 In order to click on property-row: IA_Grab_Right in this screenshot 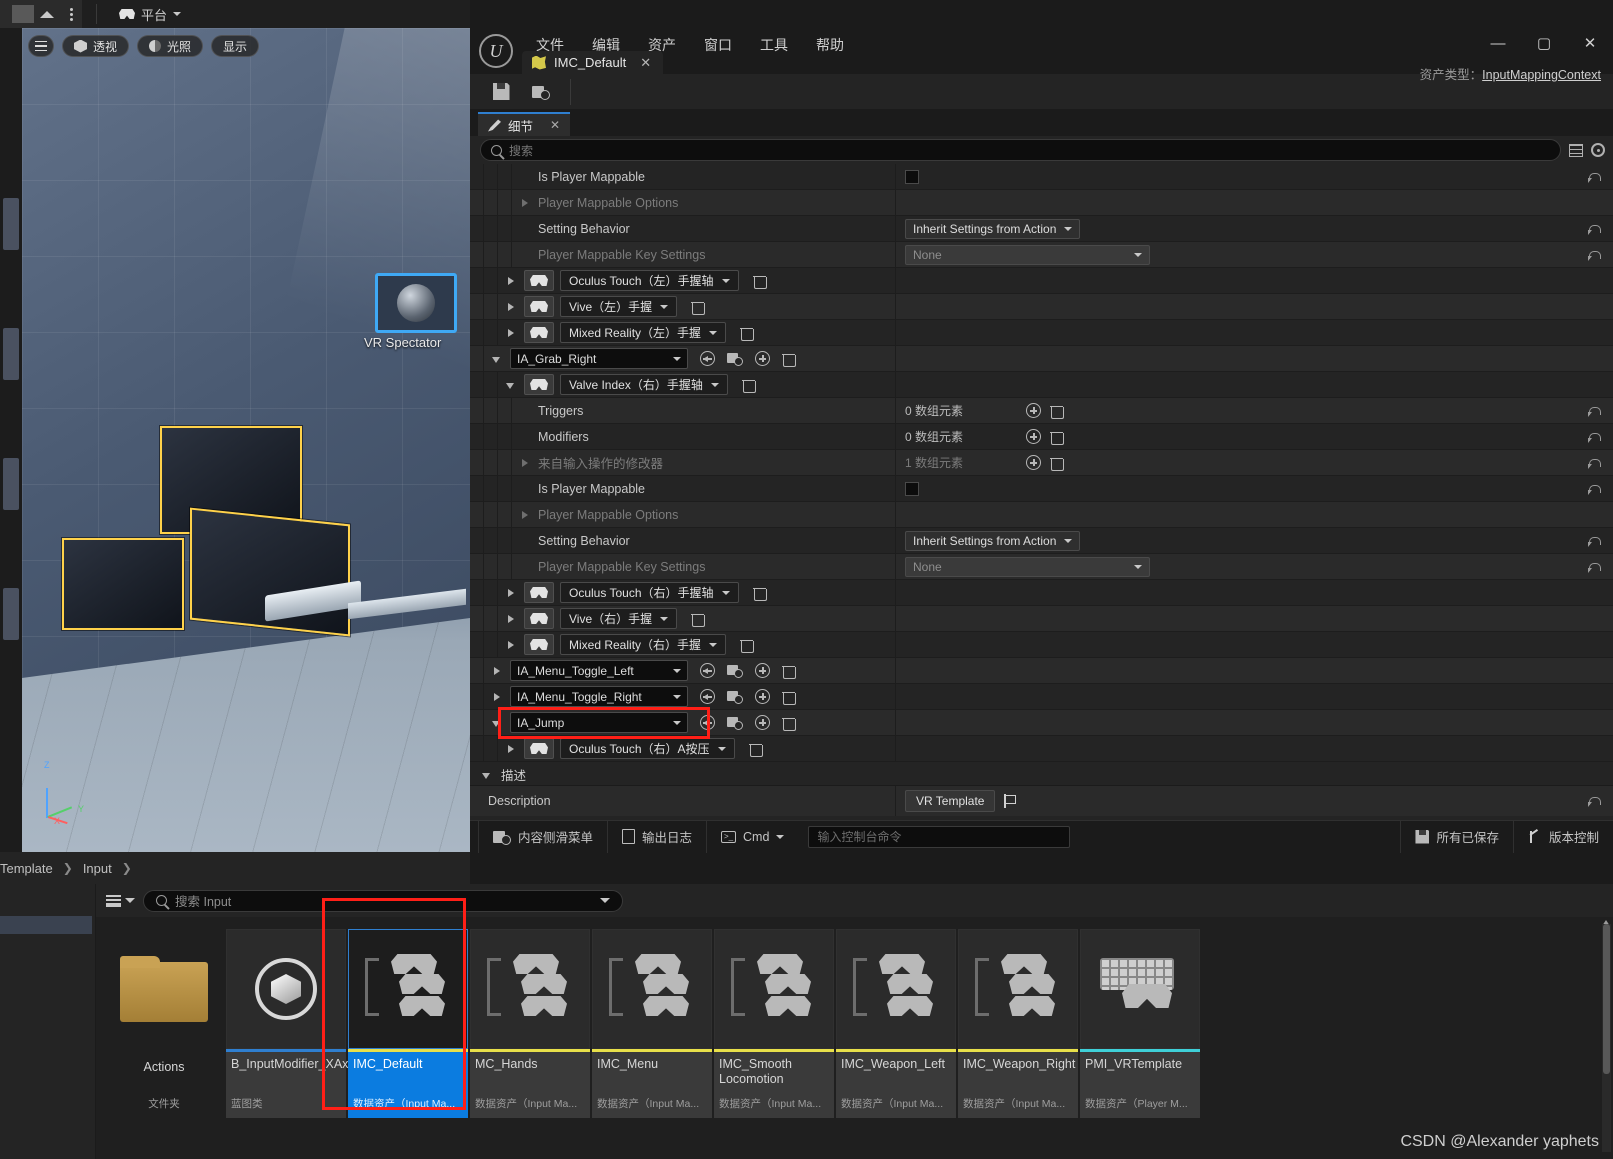, I will do `click(1041, 359)`.